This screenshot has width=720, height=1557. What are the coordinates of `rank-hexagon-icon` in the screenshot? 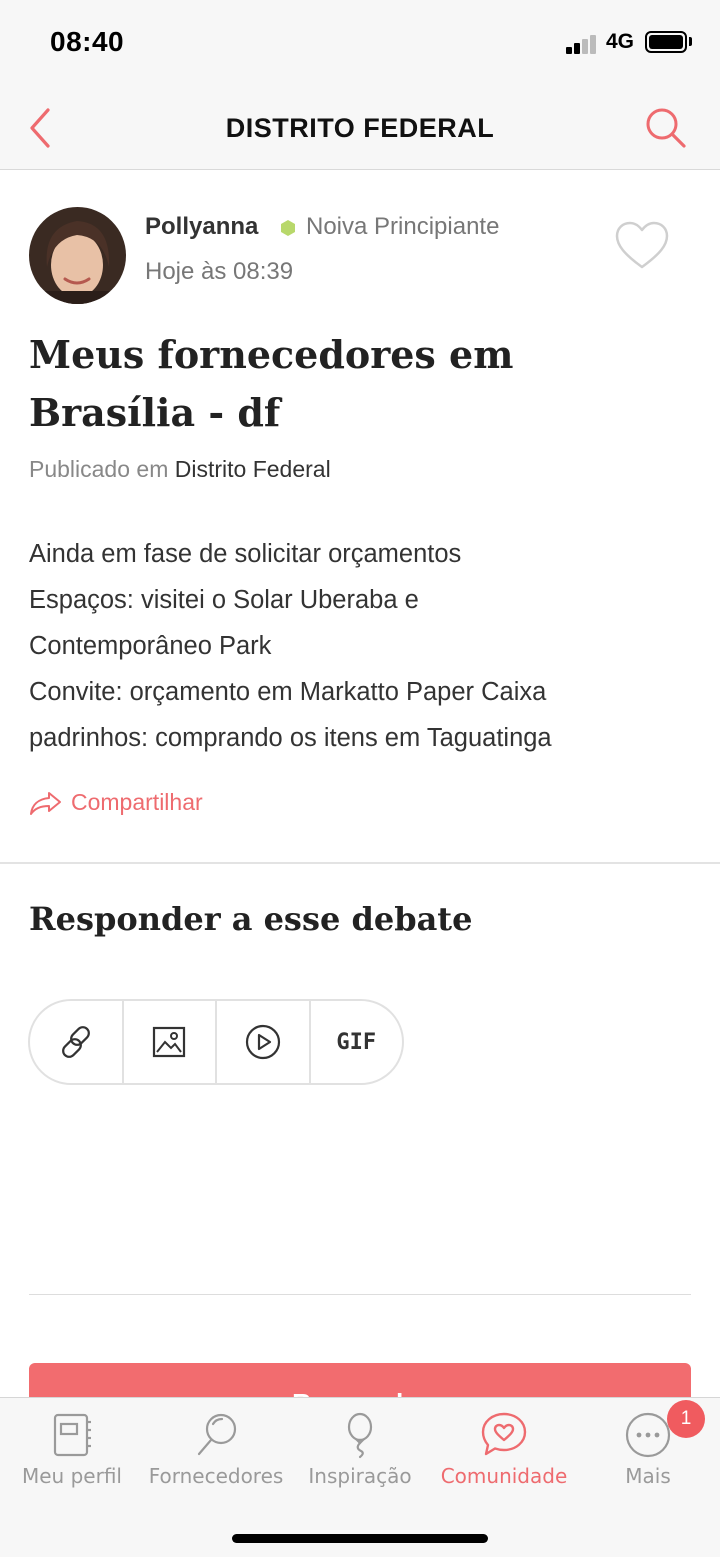 It's located at (288, 228).